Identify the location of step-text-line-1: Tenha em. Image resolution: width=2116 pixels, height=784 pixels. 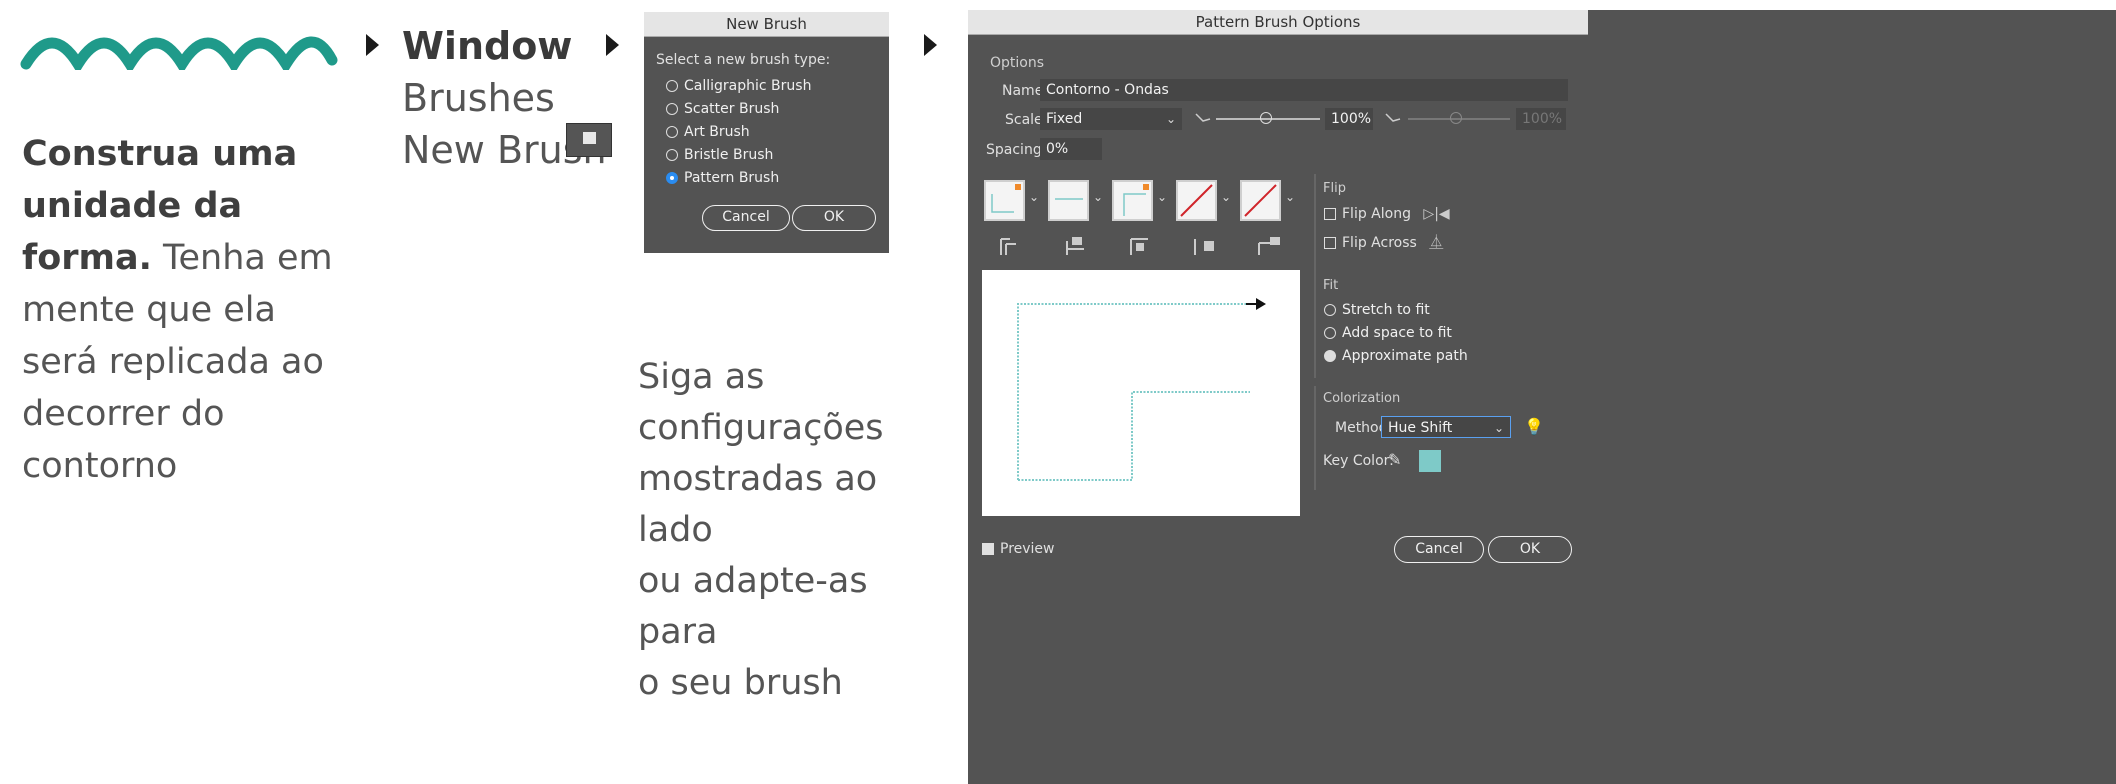
(242, 258).